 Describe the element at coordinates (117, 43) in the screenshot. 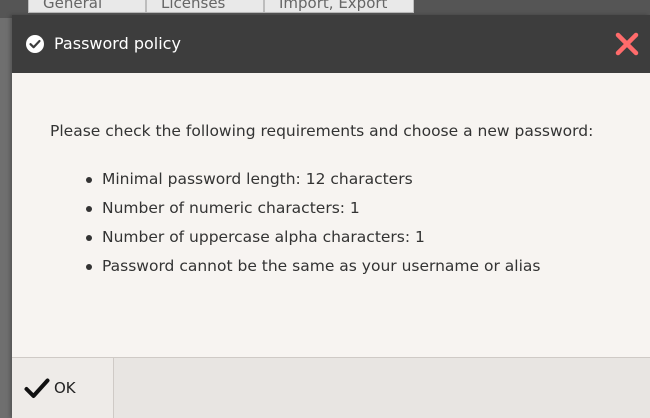

I see `dialog-title: Password policy` at that location.